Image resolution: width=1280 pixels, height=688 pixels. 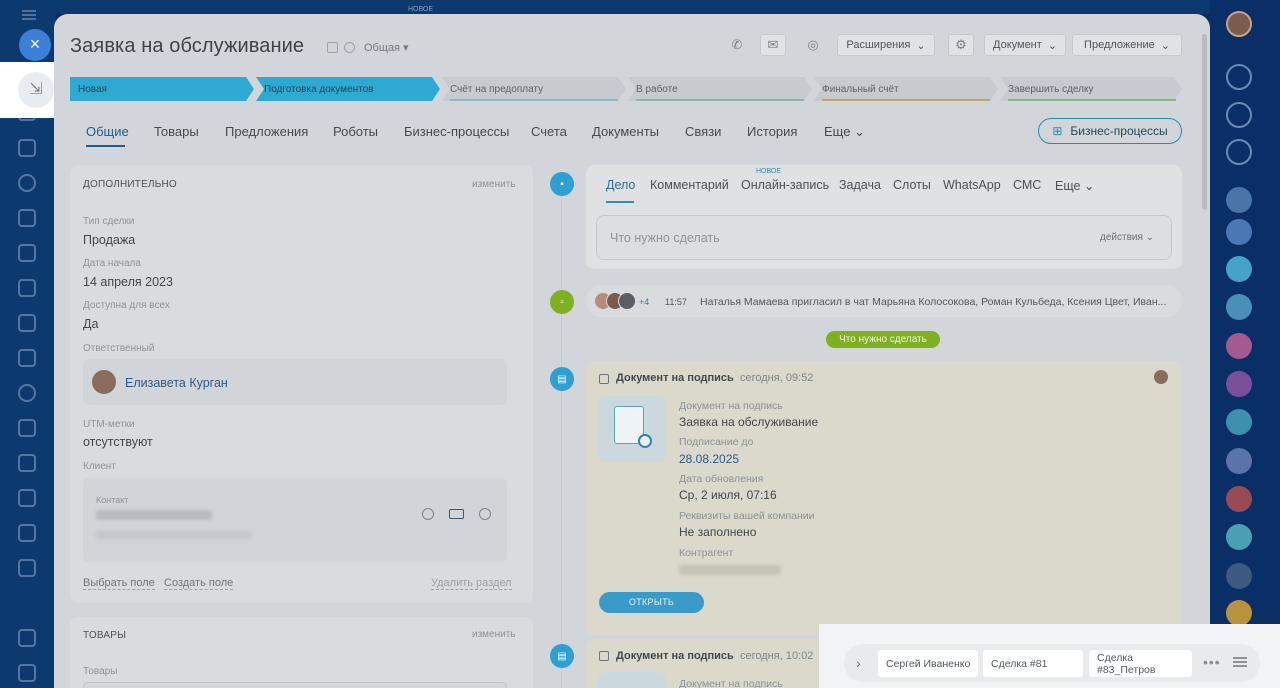 What do you see at coordinates (456, 131) in the screenshot?
I see `tab-business-processes: Бизнес-процессы` at bounding box center [456, 131].